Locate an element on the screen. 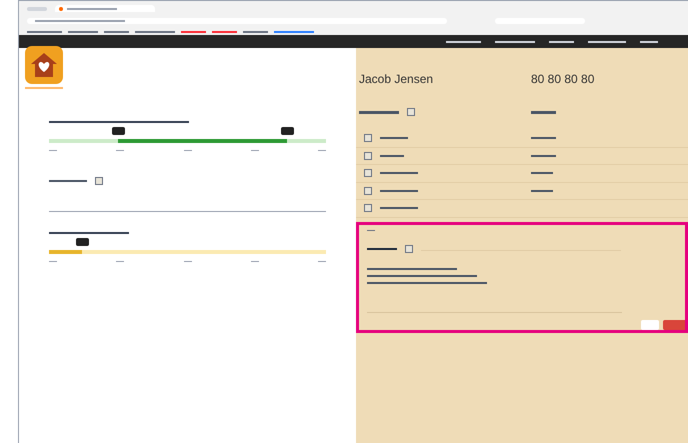 This screenshot has height=443, width=688. blurred-label is located at coordinates (382, 249).